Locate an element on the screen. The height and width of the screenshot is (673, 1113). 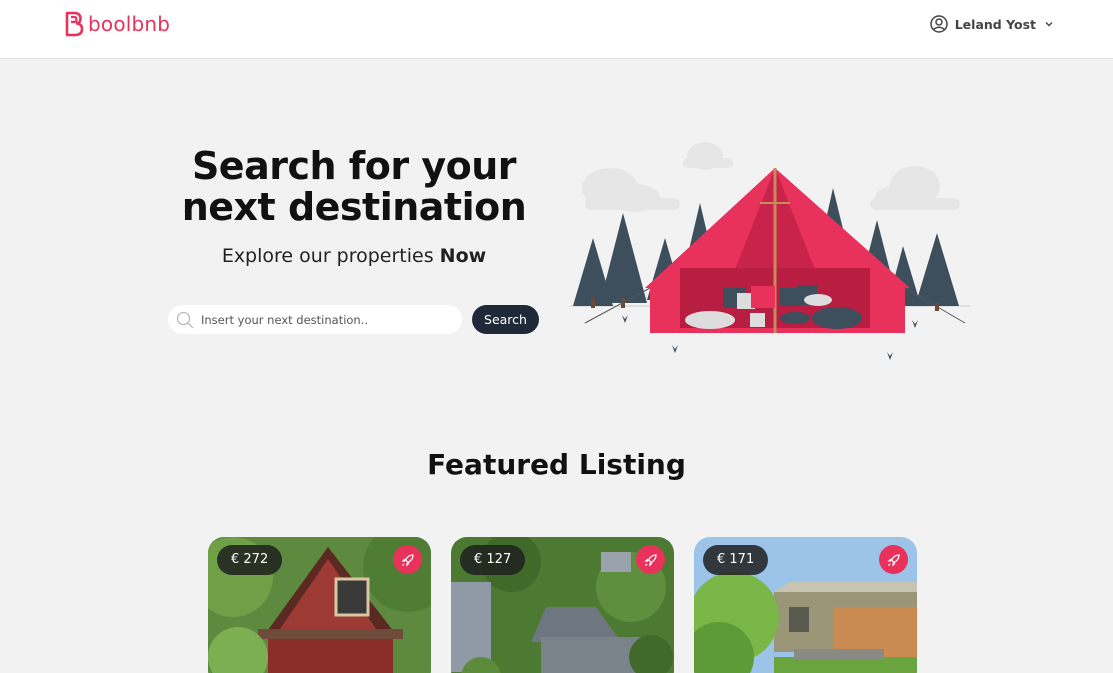
user-menu: Leland Yost is located at coordinates (992, 24).